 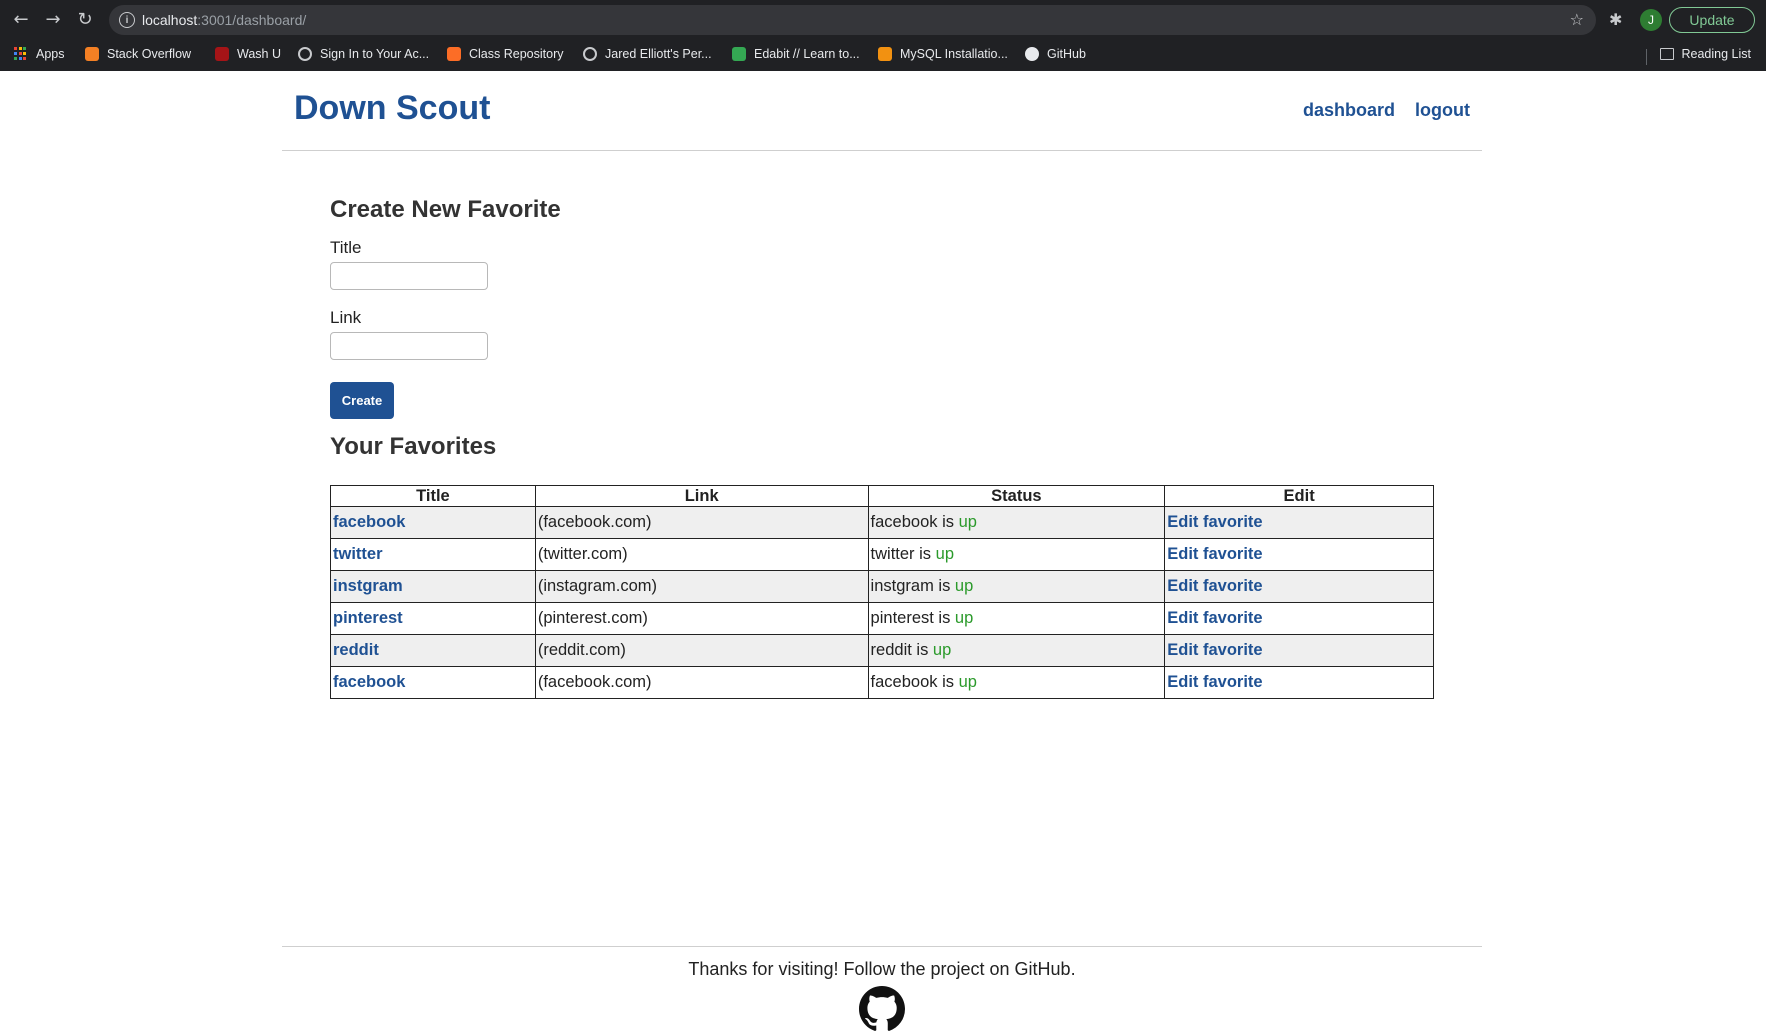 What do you see at coordinates (53, 20) in the screenshot?
I see `forward-arrow-icon: →` at bounding box center [53, 20].